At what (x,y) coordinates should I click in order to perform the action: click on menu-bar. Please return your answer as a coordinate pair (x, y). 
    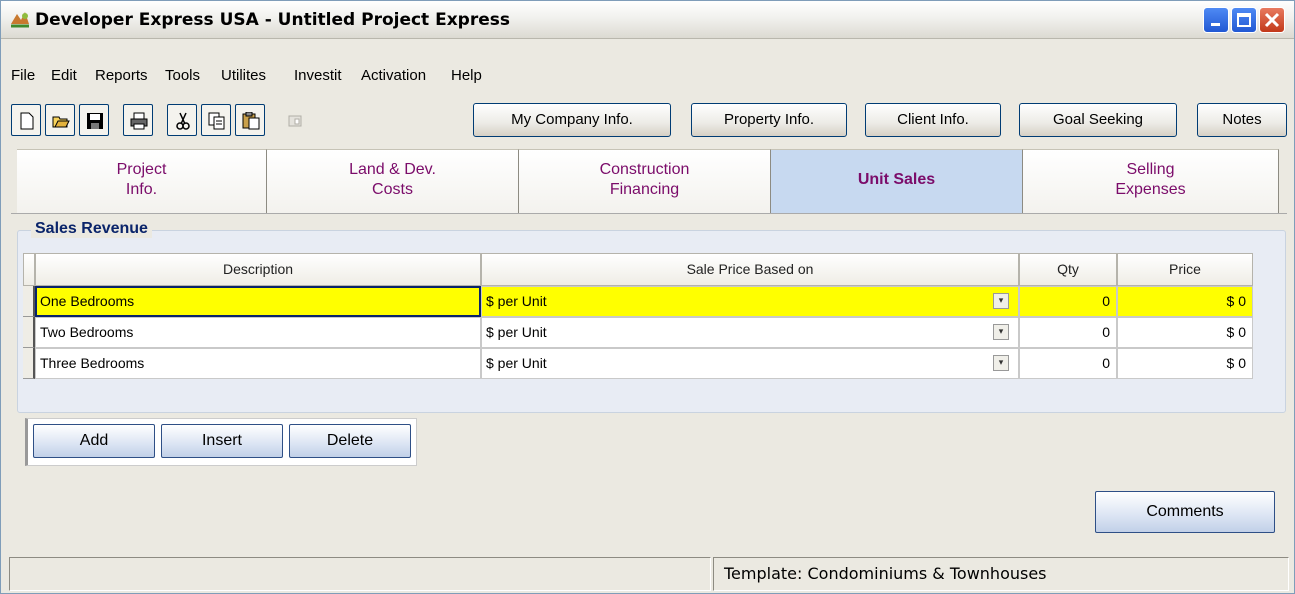
    Looking at the image, I should click on (647, 53).